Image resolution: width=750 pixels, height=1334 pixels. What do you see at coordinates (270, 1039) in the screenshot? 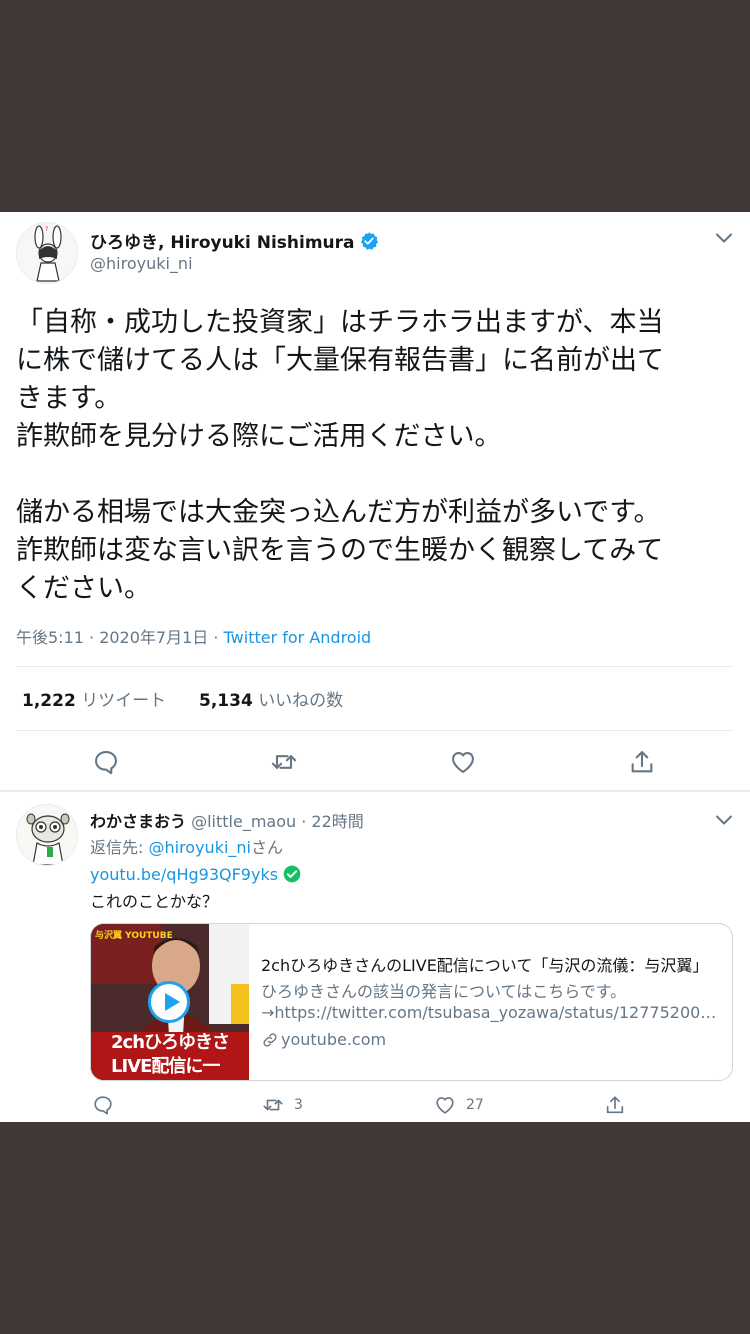
I see `link-icon` at bounding box center [270, 1039].